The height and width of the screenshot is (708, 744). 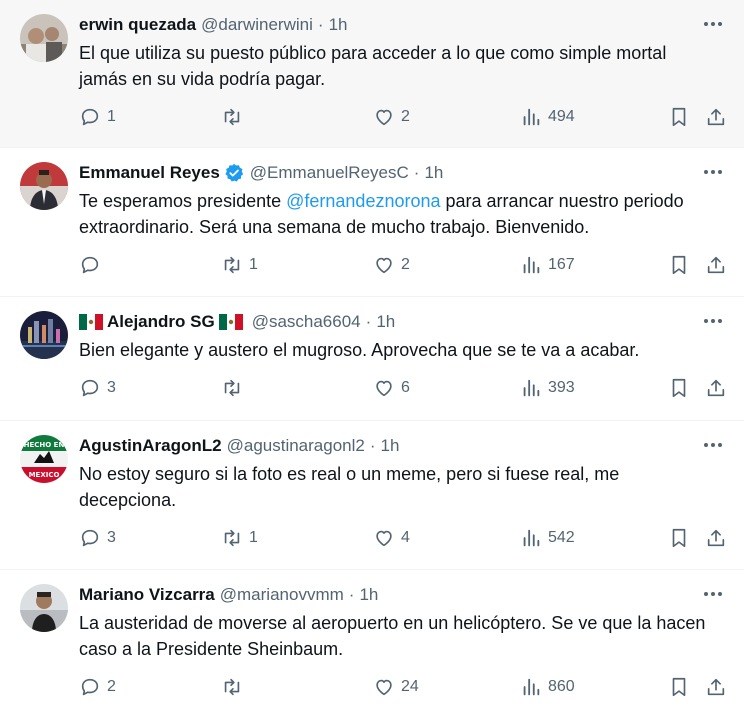 I want to click on retweet-count: 1, so click(x=253, y=264).